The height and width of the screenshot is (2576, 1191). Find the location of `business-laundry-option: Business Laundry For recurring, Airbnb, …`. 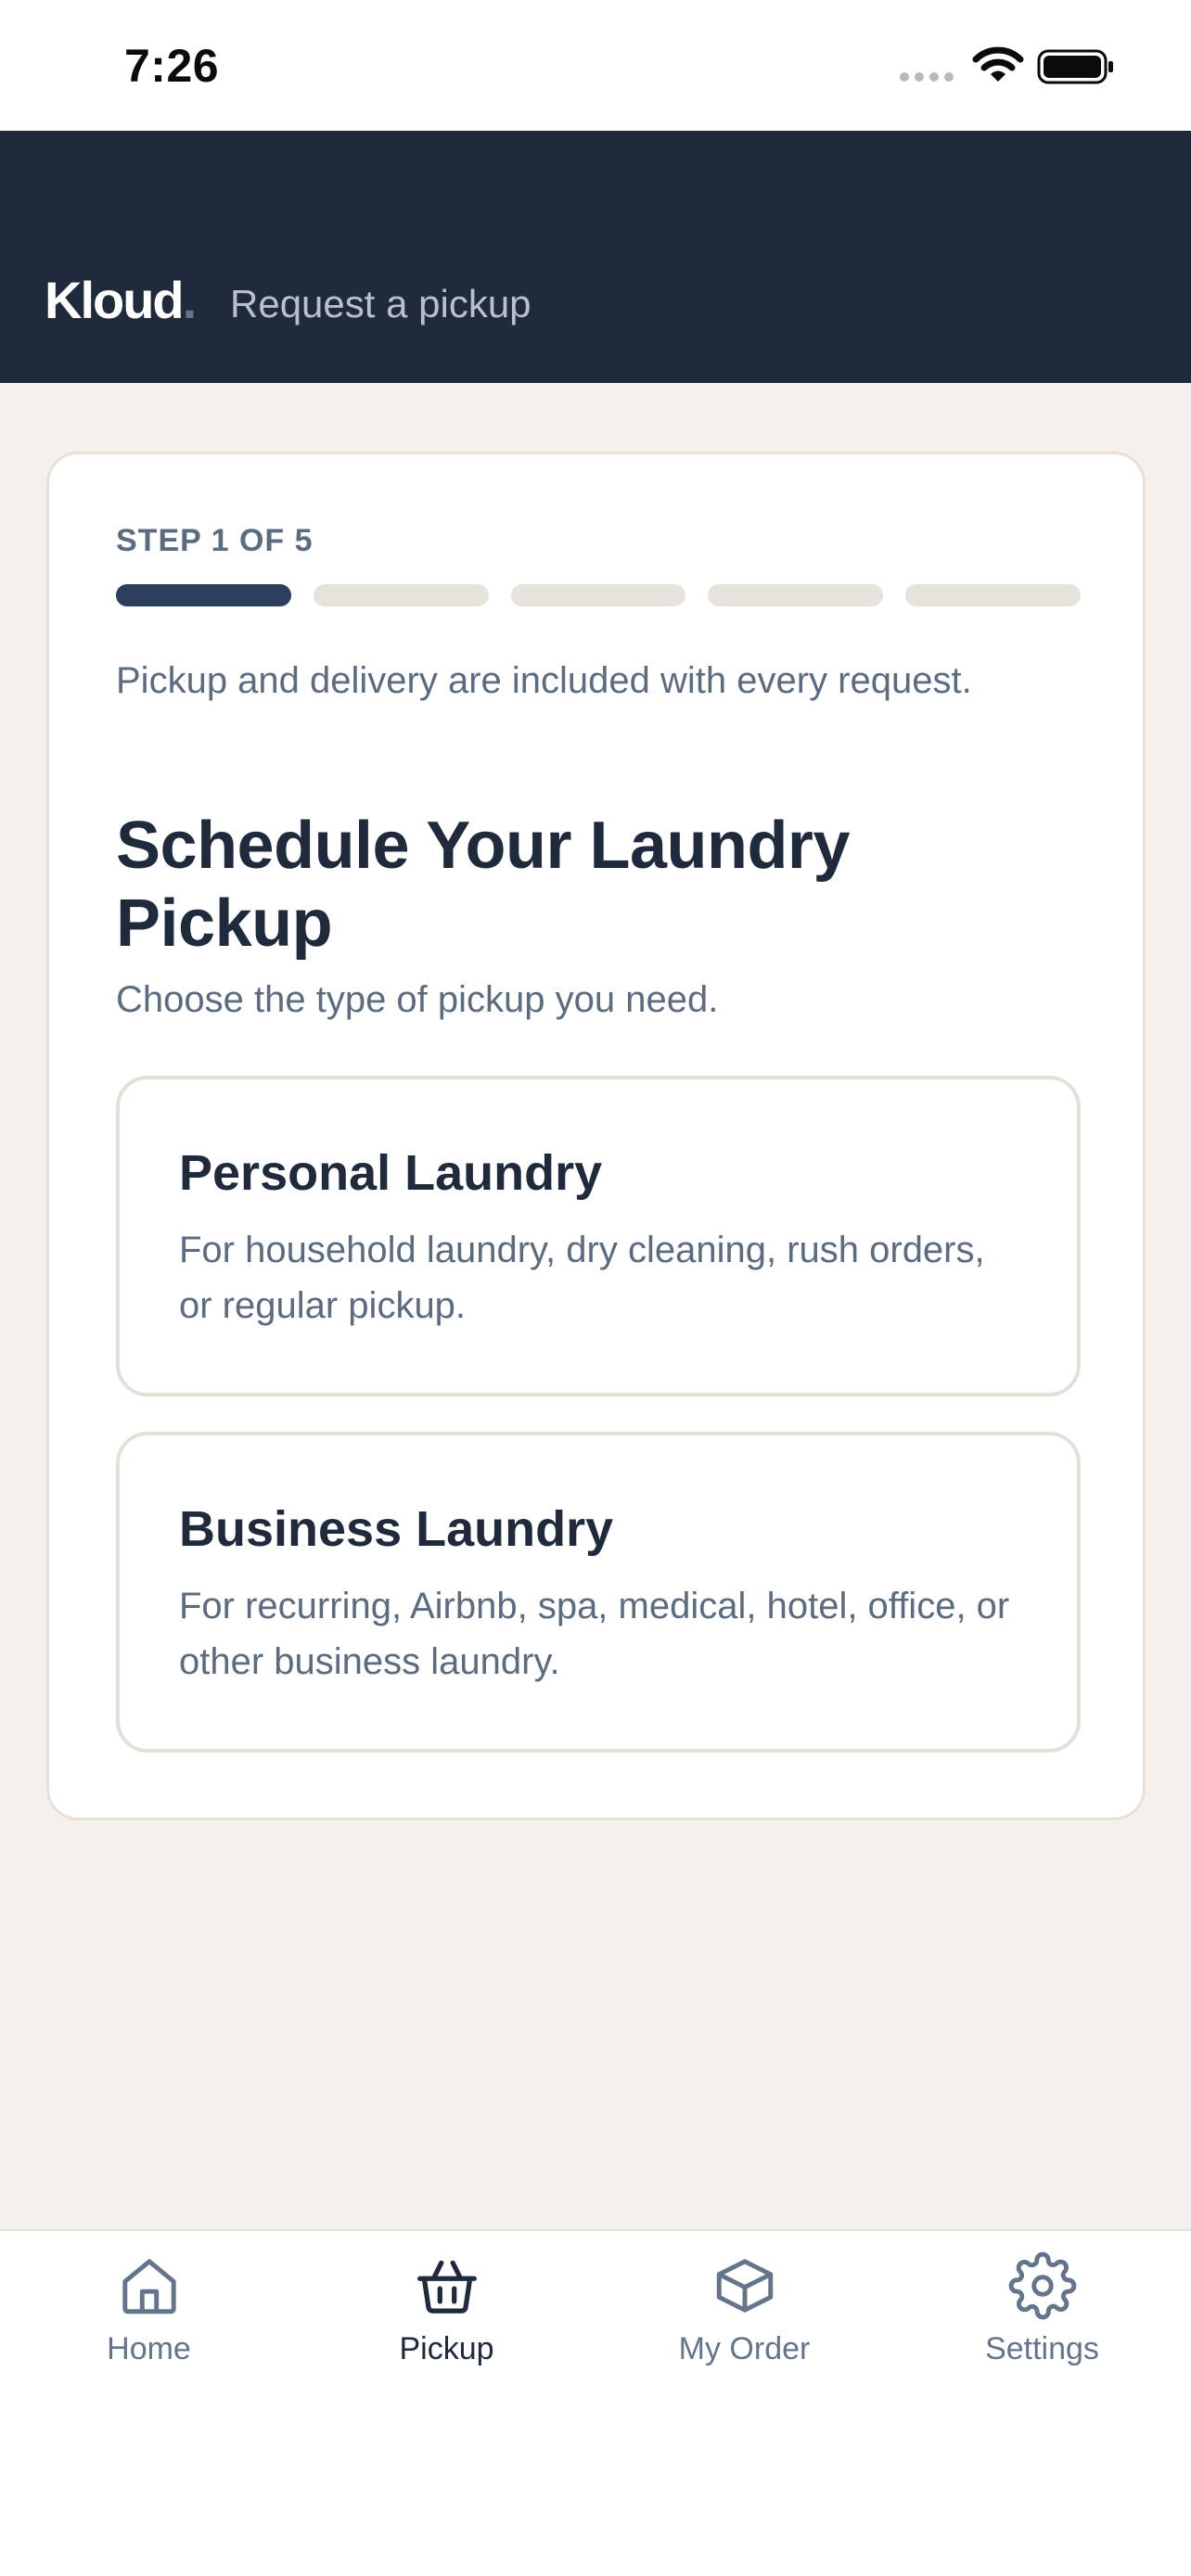

business-laundry-option: Business Laundry For recurring, Airbnb, … is located at coordinates (598, 1592).